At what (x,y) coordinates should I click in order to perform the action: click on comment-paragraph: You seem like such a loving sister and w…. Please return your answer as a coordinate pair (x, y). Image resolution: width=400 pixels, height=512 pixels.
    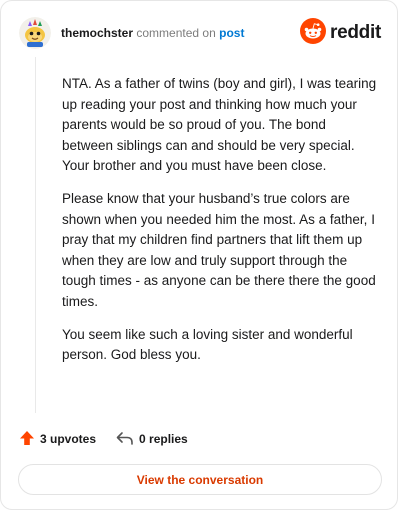
    Looking at the image, I should click on (207, 344).